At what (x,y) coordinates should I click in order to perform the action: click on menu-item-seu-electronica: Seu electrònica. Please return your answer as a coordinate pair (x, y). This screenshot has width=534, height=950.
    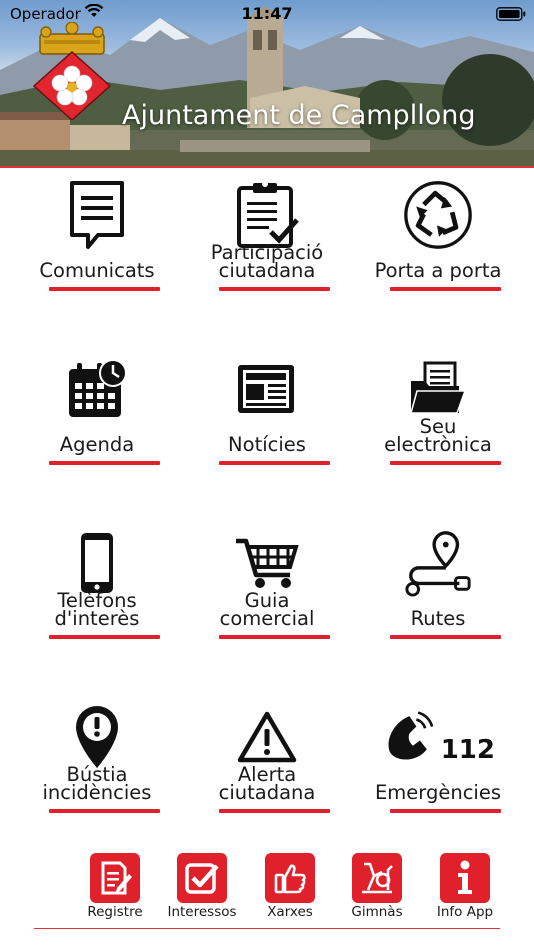
    Looking at the image, I should click on (438, 429).